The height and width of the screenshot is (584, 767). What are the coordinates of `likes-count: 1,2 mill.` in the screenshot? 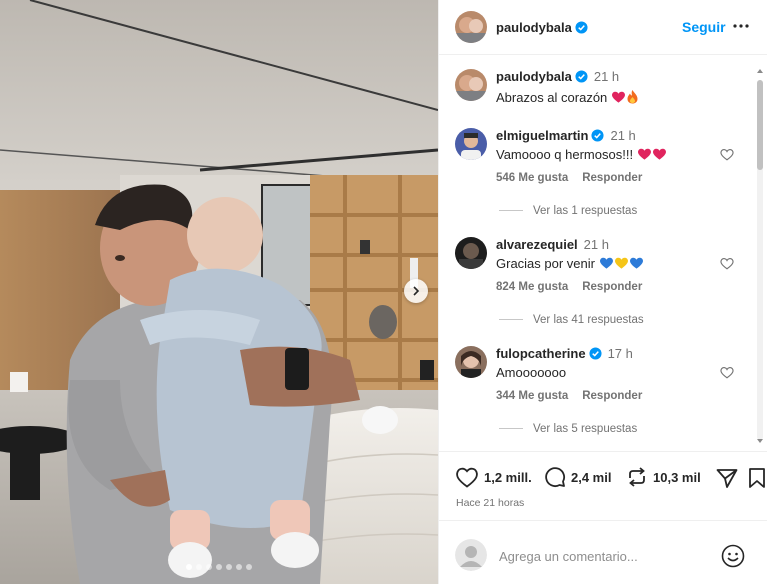 It's located at (508, 477).